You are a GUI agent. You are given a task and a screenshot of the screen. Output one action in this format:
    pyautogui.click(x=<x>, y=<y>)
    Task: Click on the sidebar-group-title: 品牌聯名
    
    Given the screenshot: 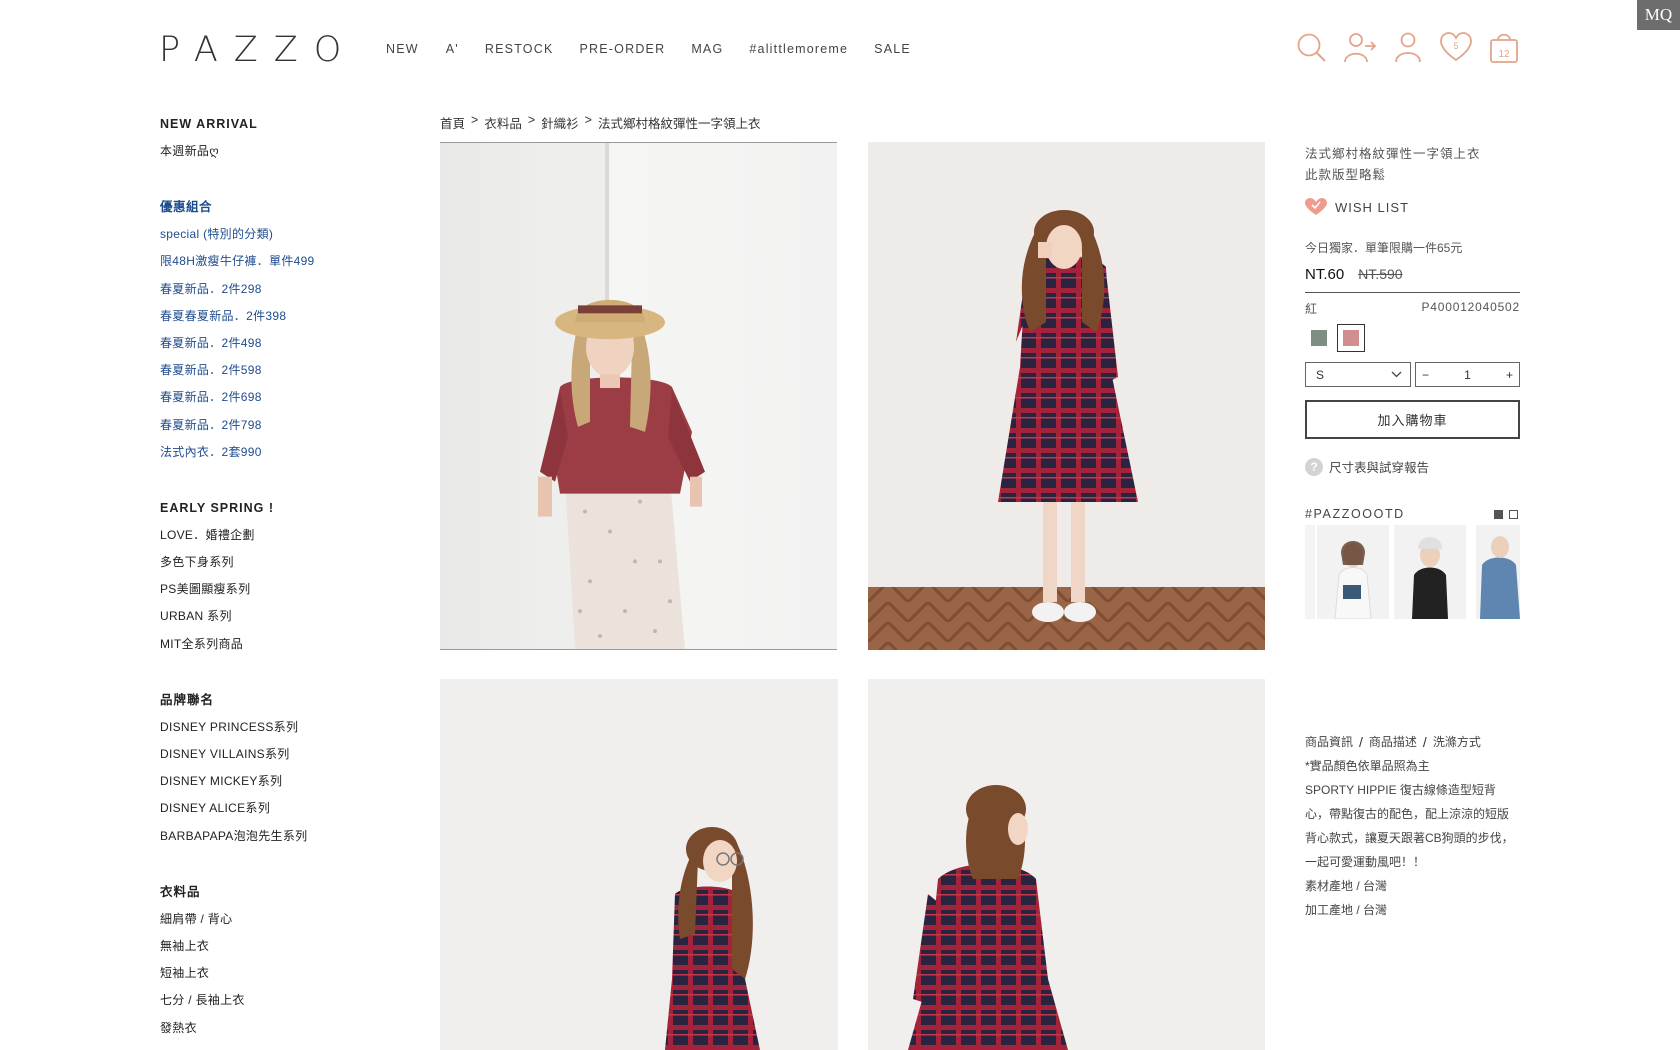 What is the action you would take?
    pyautogui.click(x=285, y=705)
    